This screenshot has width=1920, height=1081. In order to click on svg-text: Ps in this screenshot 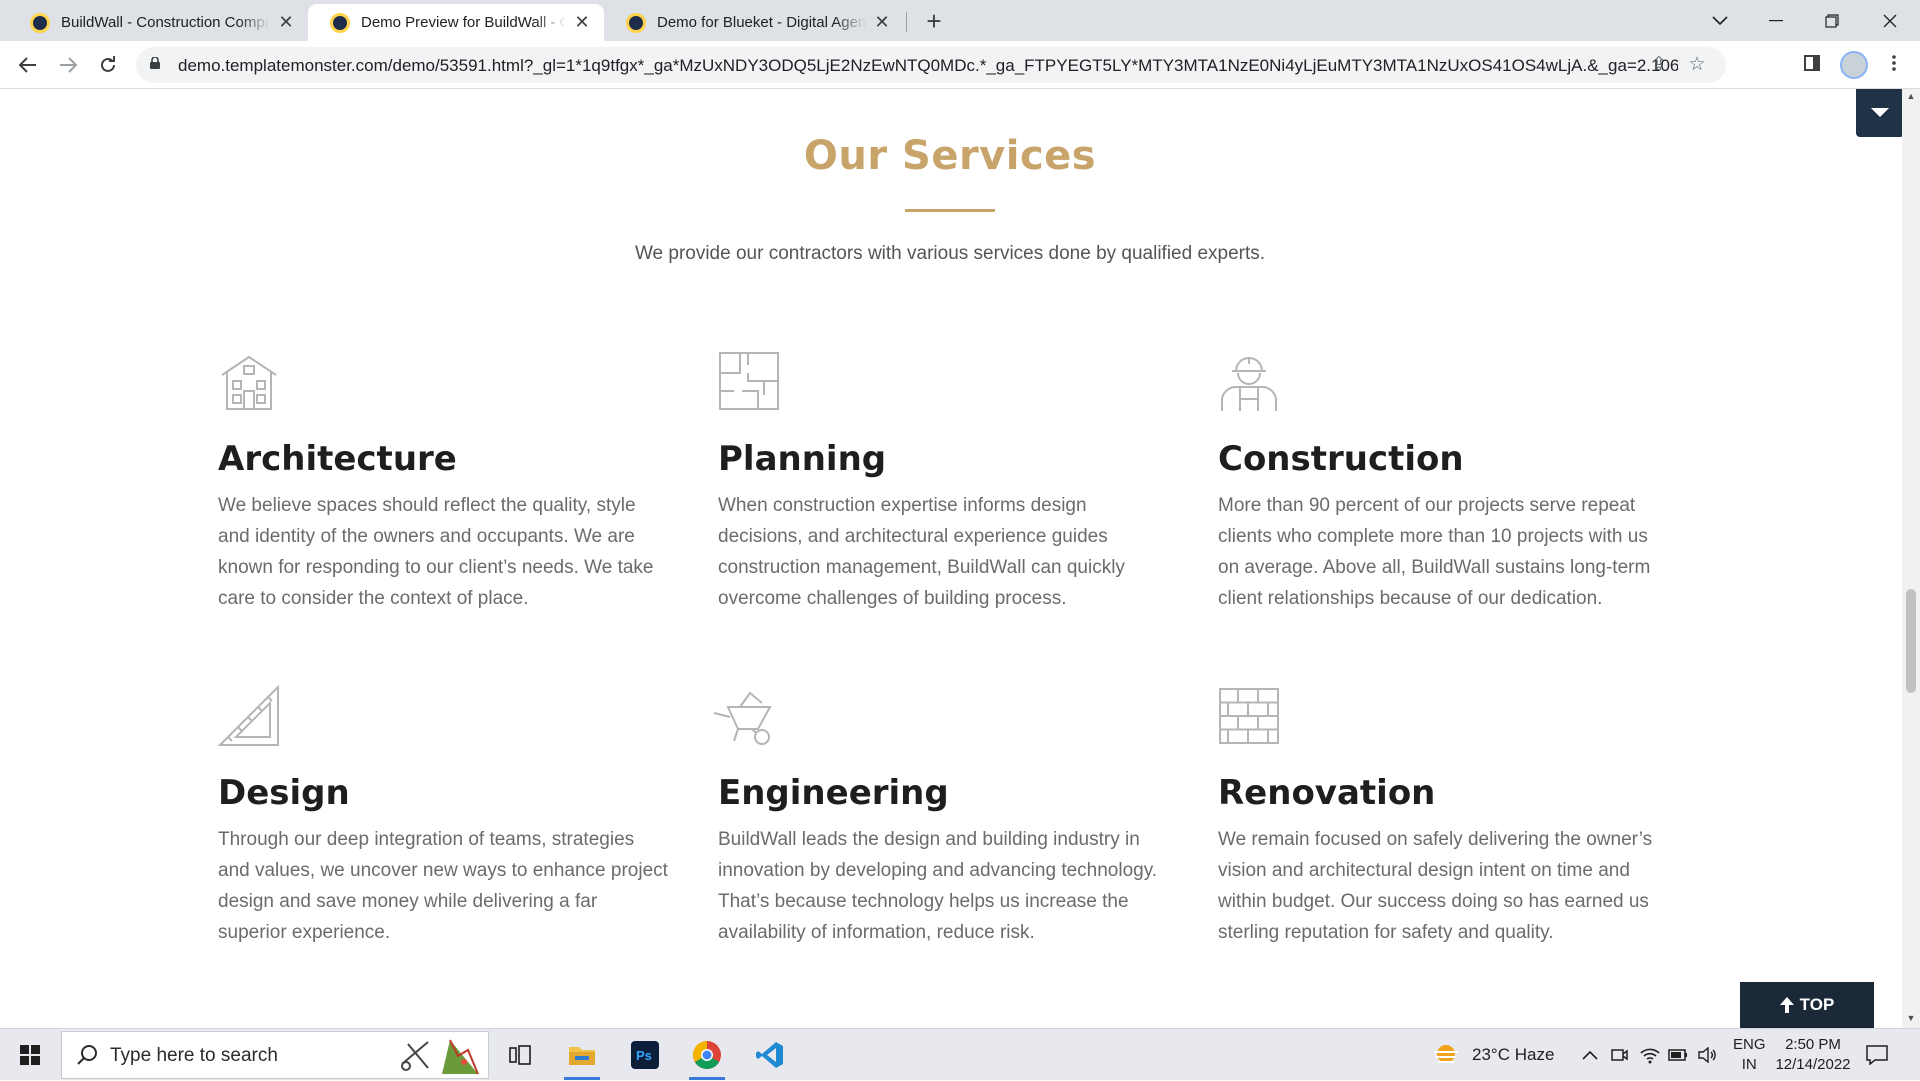, I will do `click(644, 1055)`.